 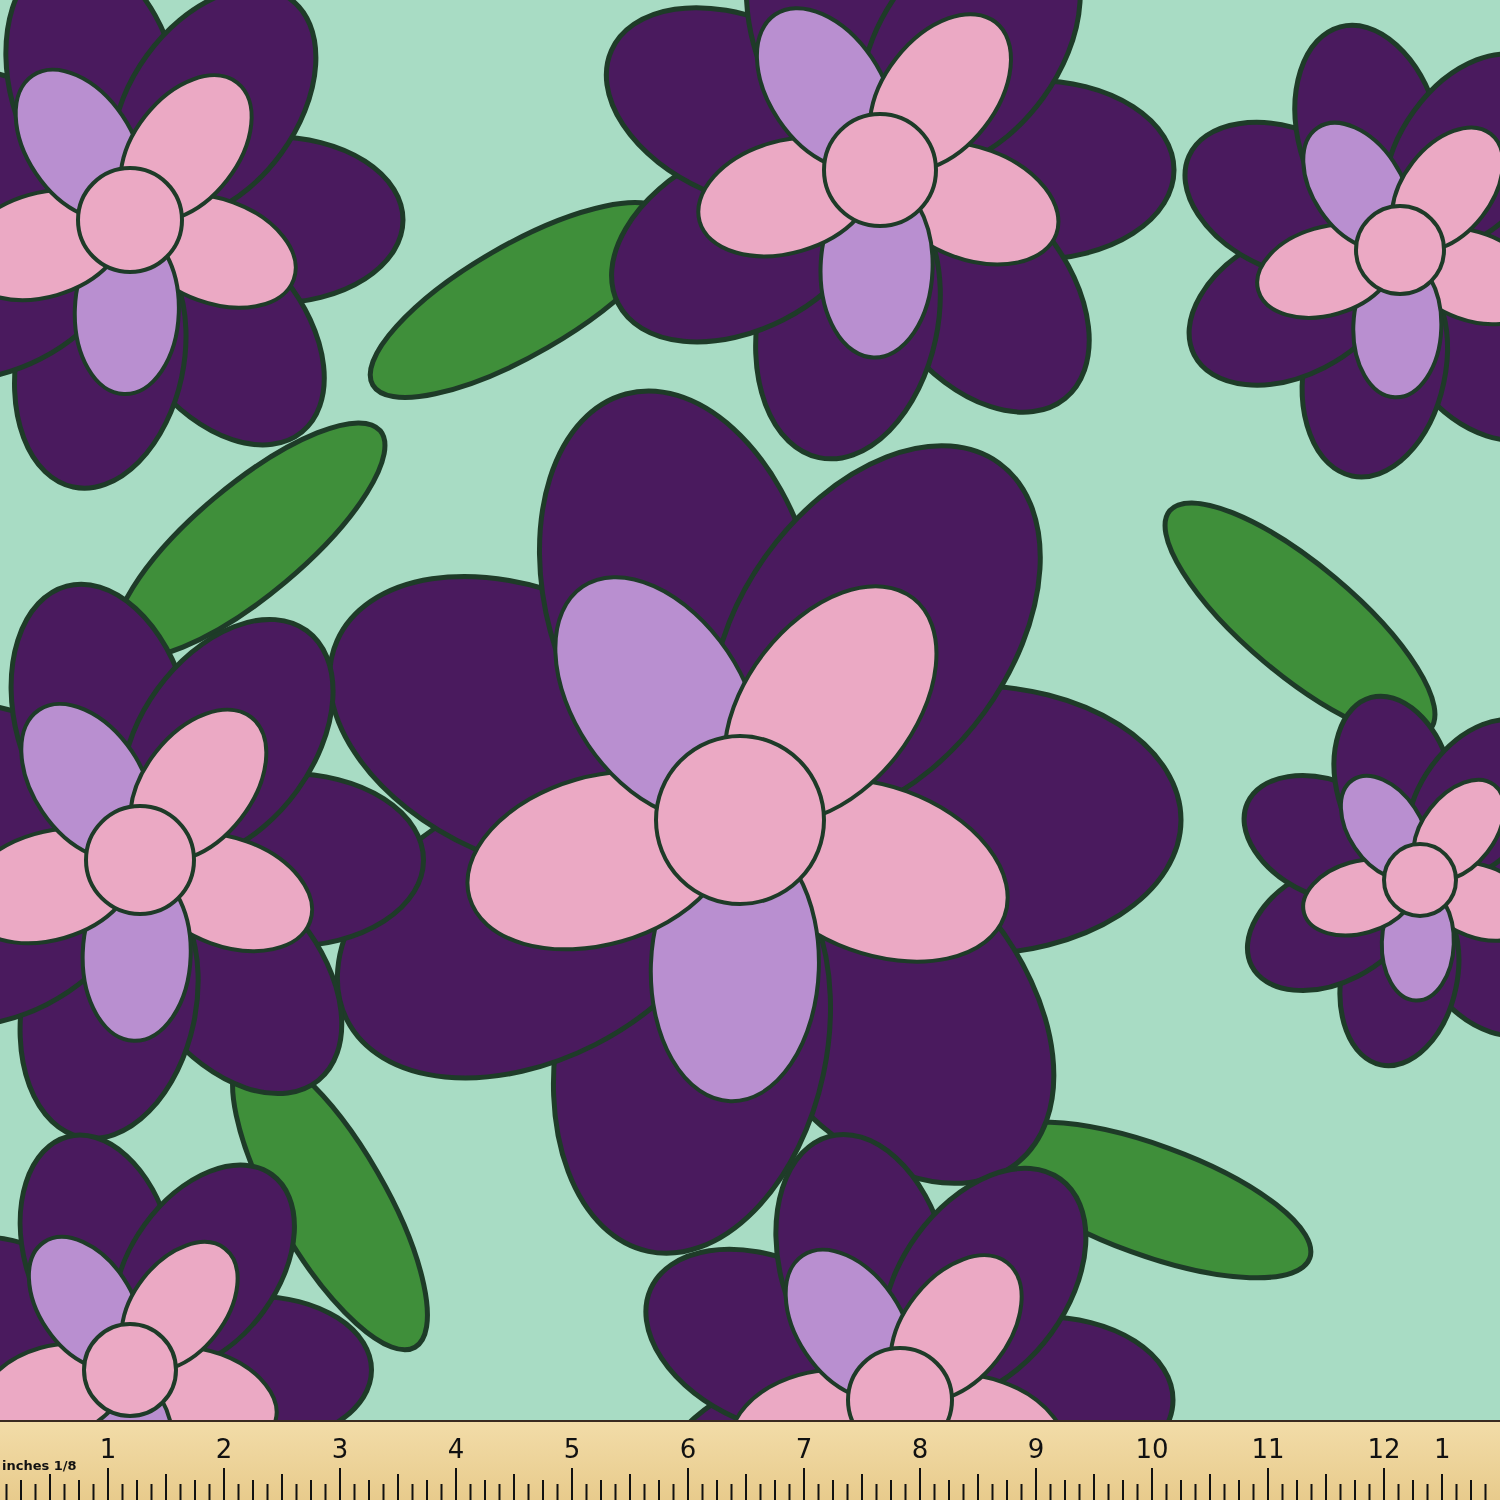 What do you see at coordinates (224, 1449) in the screenshot?
I see `ruler-number: 2` at bounding box center [224, 1449].